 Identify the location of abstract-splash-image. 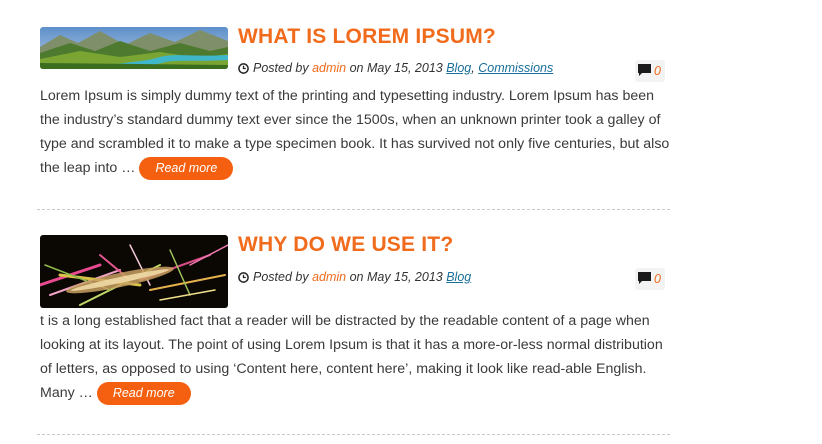
(134, 271).